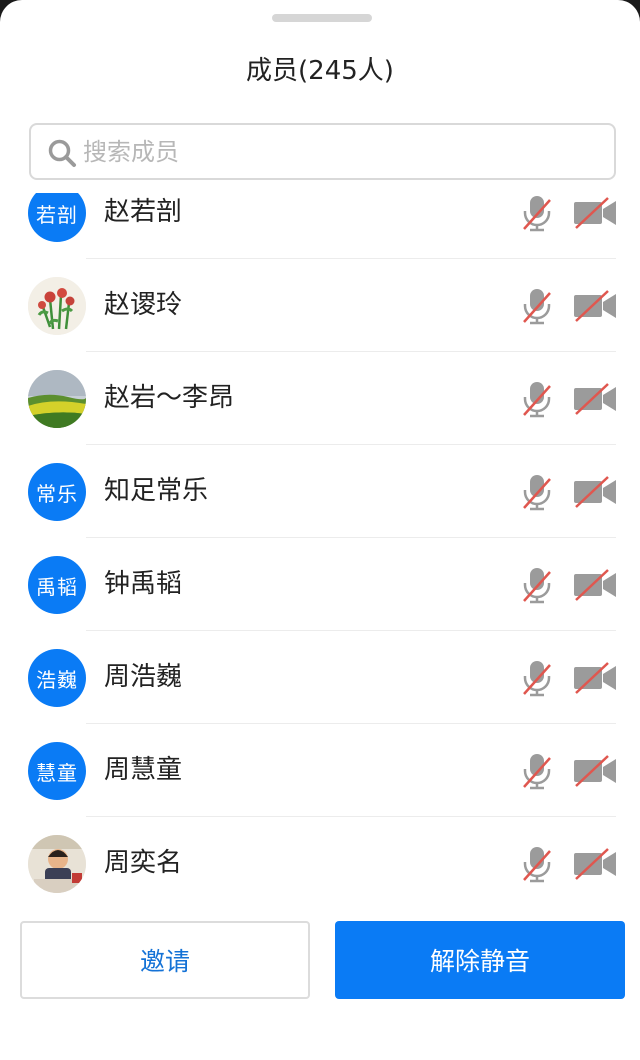 This screenshot has width=640, height=1060. What do you see at coordinates (156, 491) in the screenshot?
I see `member-name: 知足常乐` at bounding box center [156, 491].